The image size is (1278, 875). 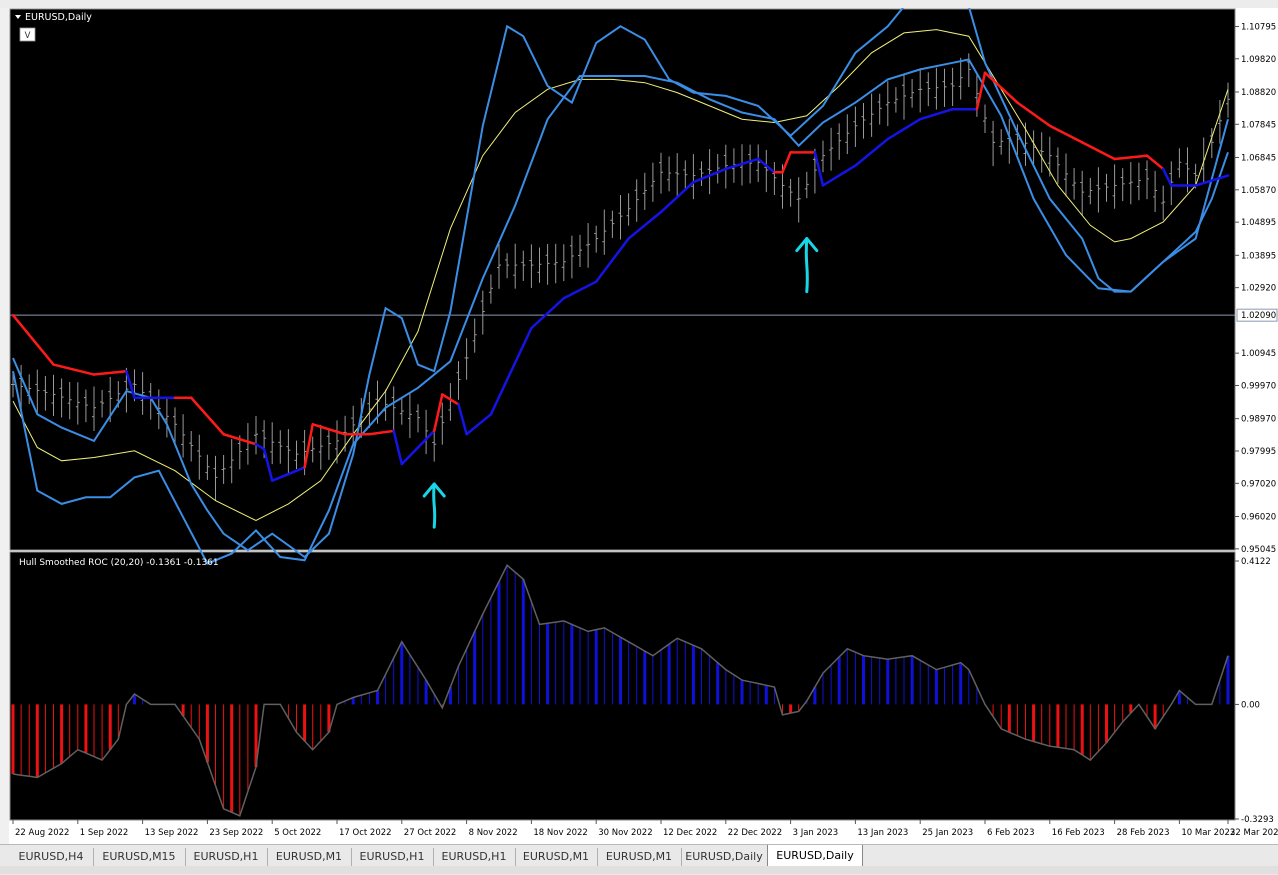 What do you see at coordinates (1078, 833) in the screenshot?
I see `time-axis-label: 16 Feb 2023` at bounding box center [1078, 833].